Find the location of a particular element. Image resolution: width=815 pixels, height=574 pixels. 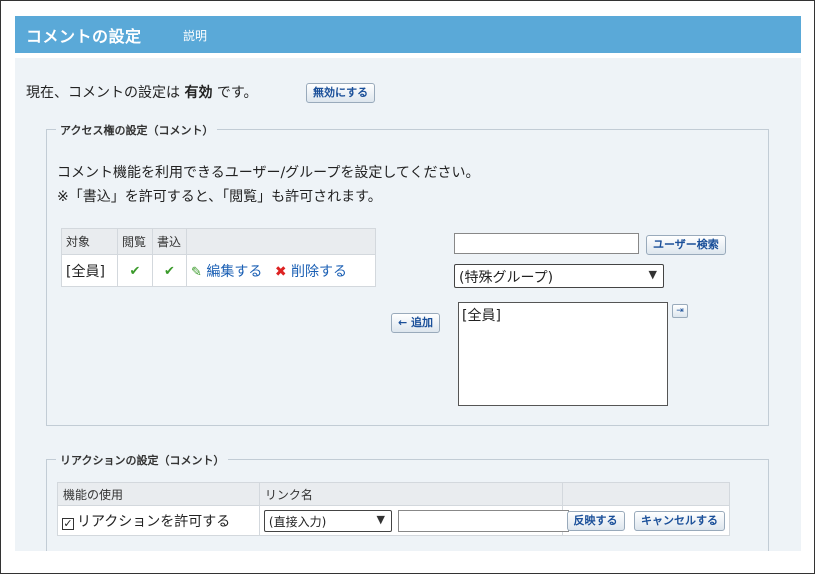

col-view: 閲覧 is located at coordinates (135, 241).